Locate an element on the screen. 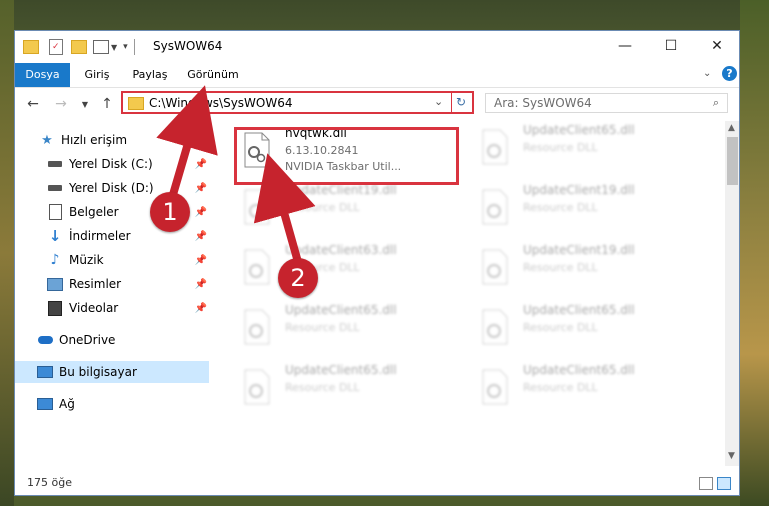  step-marker-2: 2 is located at coordinates (298, 278).